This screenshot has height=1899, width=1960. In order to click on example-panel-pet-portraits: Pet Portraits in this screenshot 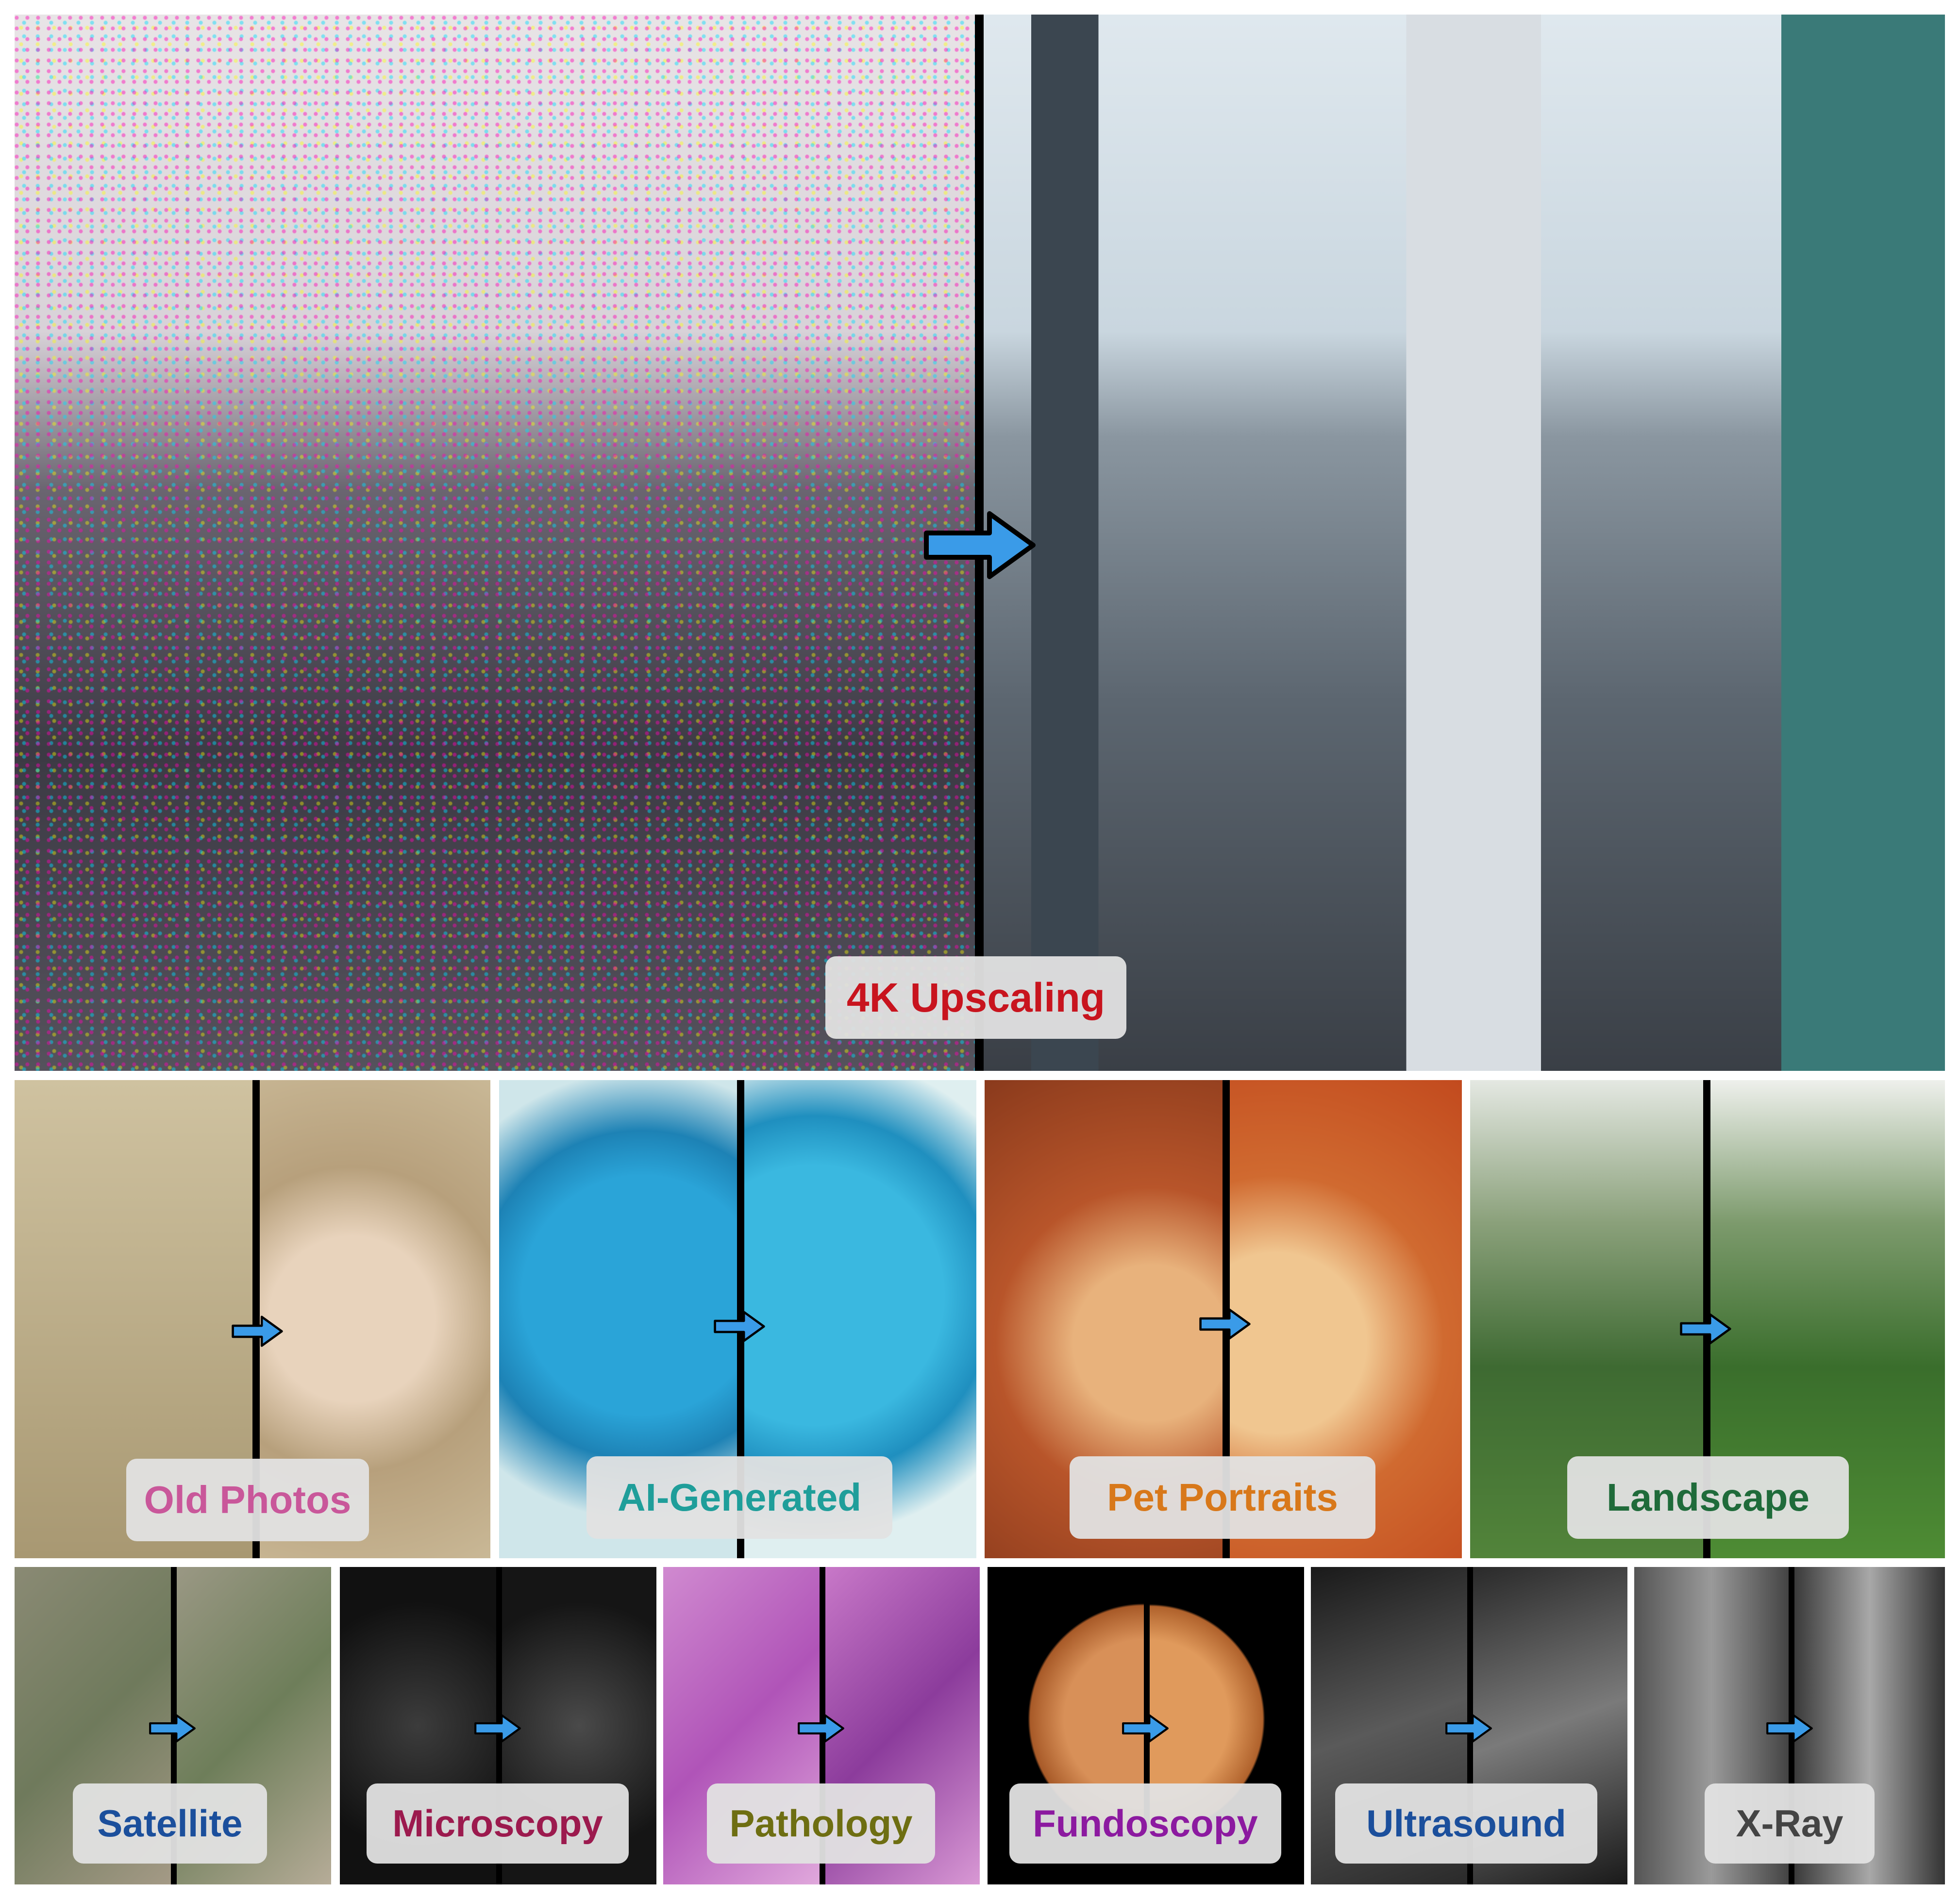, I will do `click(1223, 1319)`.